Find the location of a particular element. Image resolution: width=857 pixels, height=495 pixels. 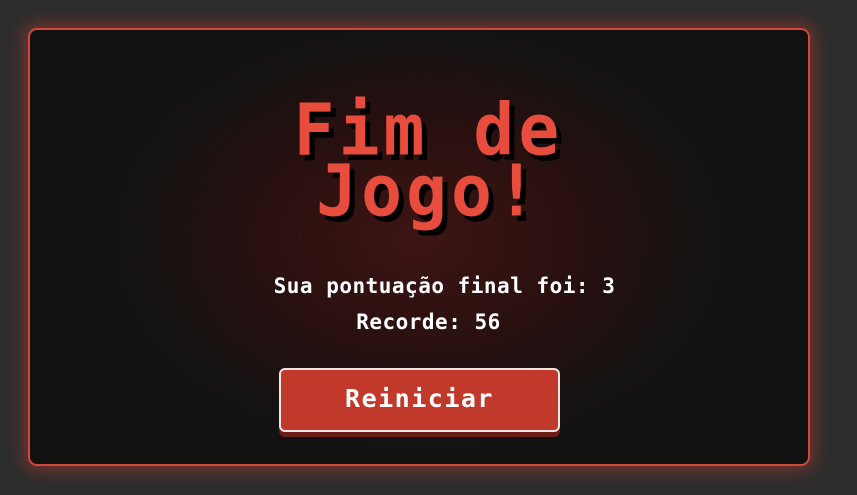

final-score-text: Sua pontuação final foi: 3 is located at coordinates (444, 286).